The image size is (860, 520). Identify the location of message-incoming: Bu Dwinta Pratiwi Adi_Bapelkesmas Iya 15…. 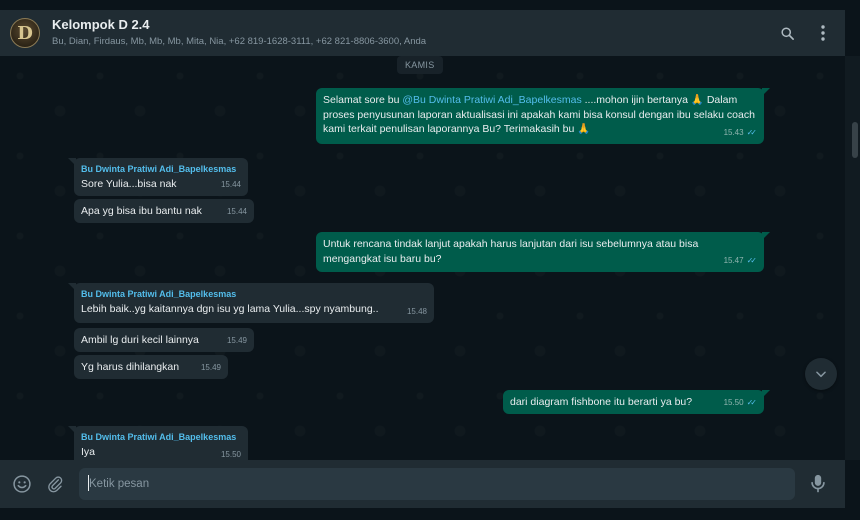
(158, 443).